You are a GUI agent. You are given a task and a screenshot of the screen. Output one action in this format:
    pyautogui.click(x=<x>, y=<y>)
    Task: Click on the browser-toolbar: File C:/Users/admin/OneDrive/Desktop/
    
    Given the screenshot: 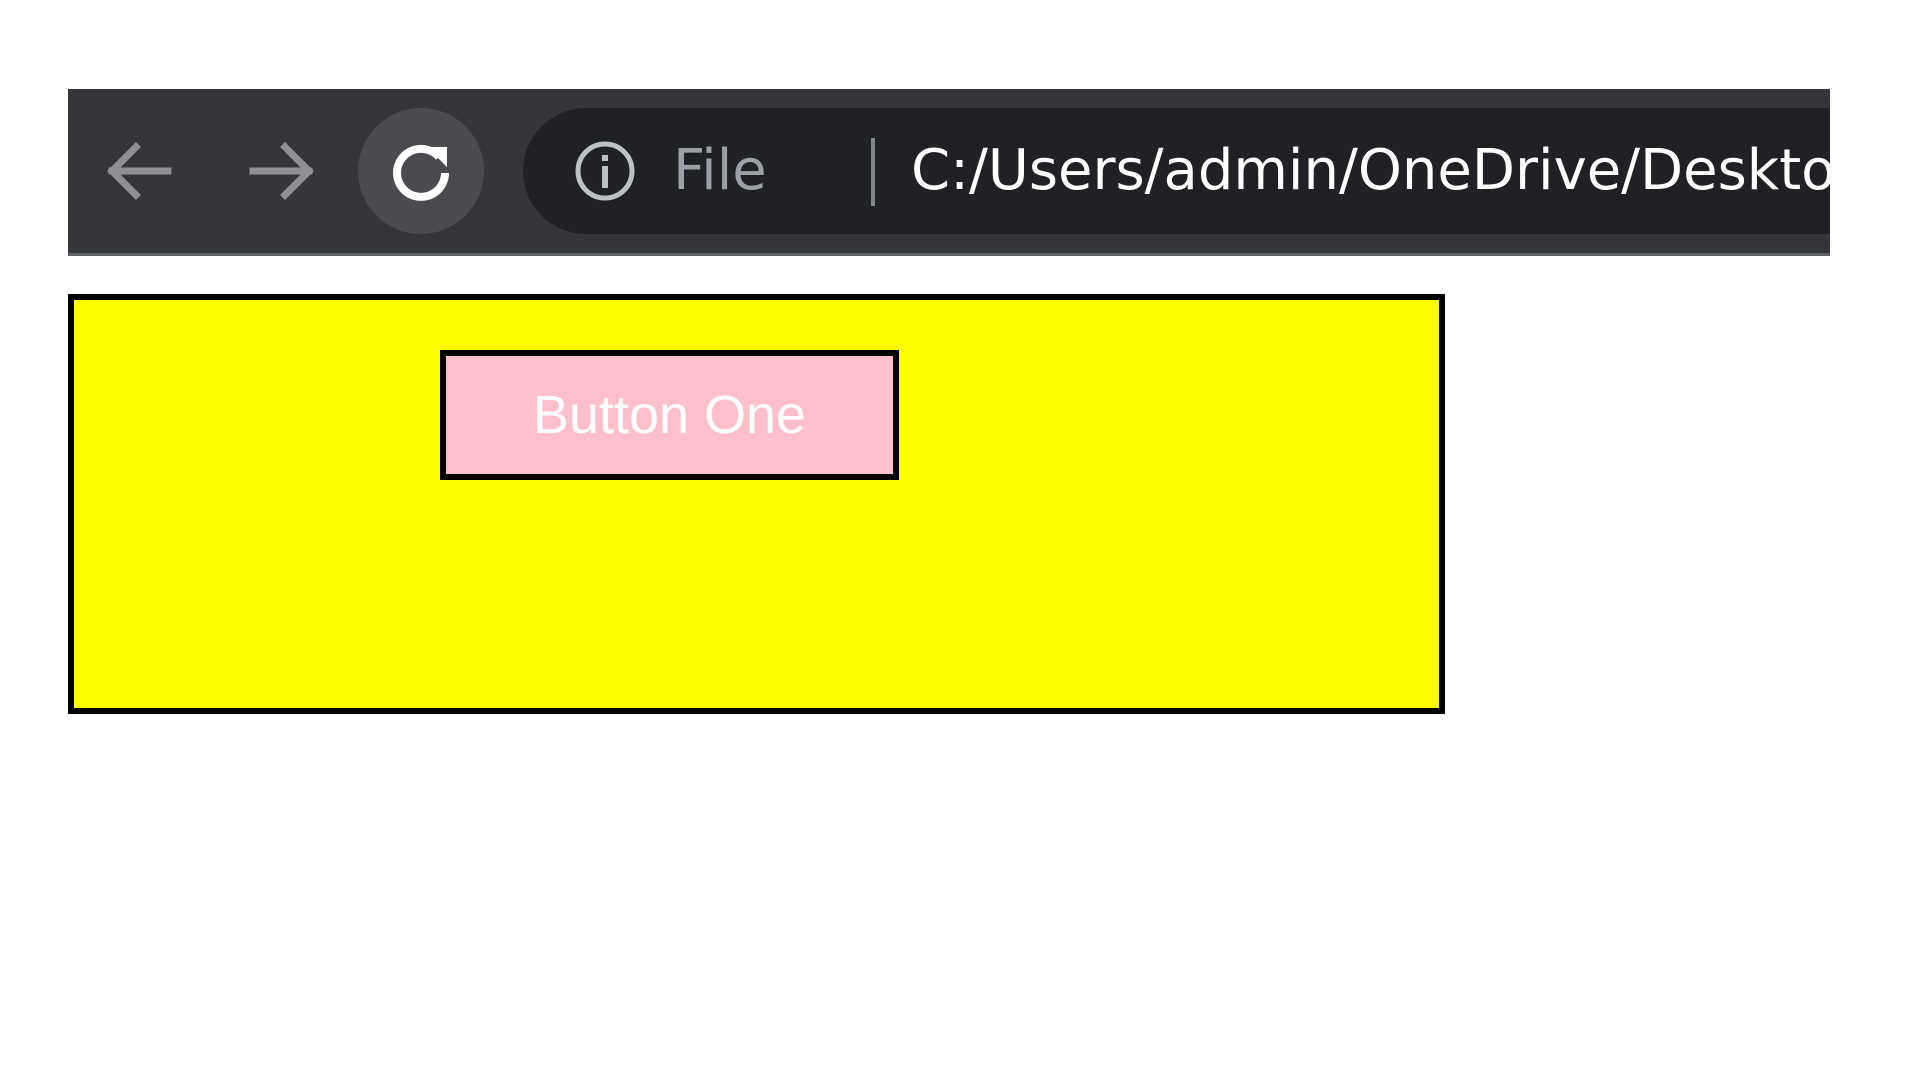 What is the action you would take?
    pyautogui.click(x=949, y=172)
    